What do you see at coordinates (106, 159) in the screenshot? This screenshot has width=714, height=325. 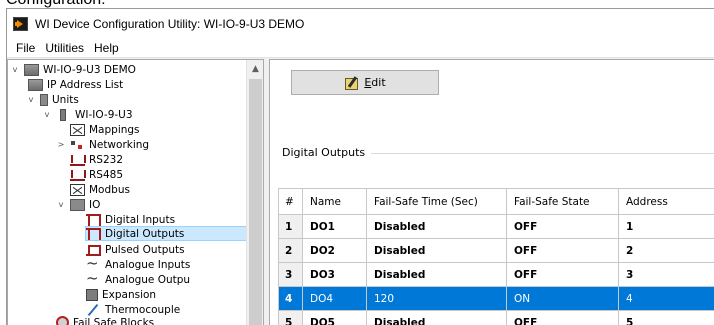 I see `tree-item-label: RS232` at bounding box center [106, 159].